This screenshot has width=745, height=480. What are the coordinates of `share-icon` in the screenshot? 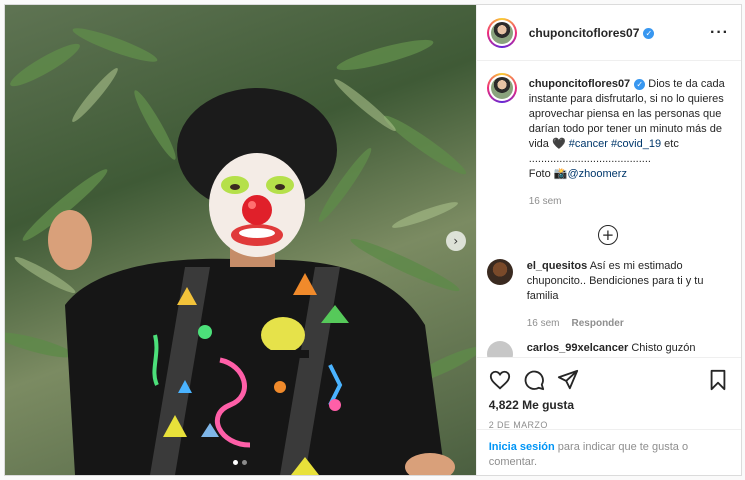 It's located at (568, 380).